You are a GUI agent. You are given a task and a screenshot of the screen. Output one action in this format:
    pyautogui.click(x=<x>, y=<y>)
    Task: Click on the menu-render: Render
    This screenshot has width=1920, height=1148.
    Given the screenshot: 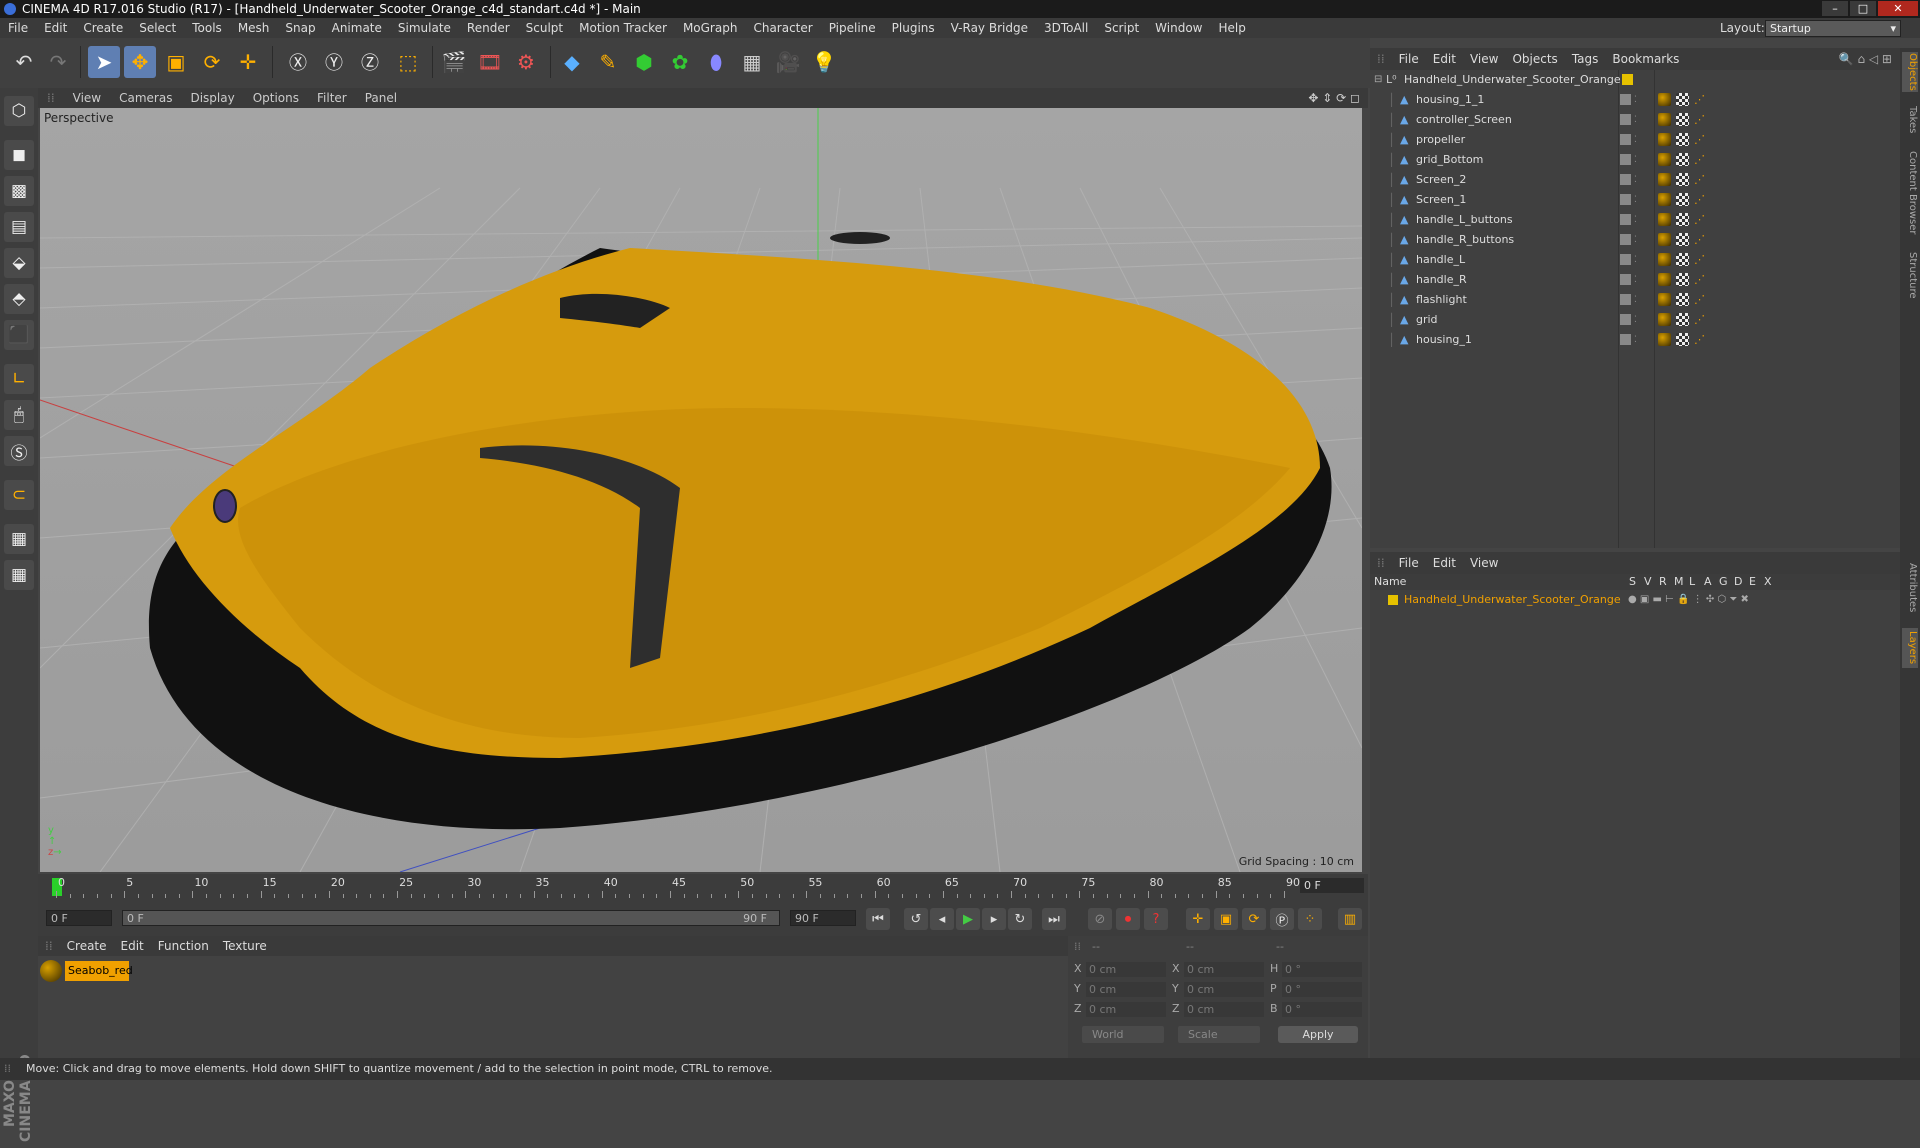 What is the action you would take?
    pyautogui.click(x=488, y=28)
    